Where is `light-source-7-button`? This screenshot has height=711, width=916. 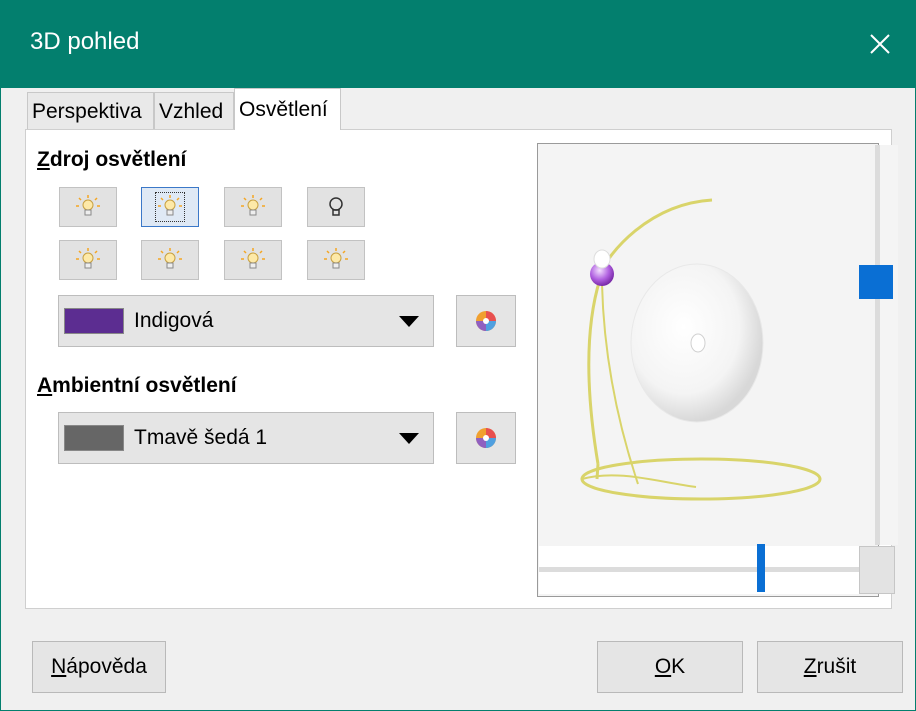
light-source-7-button is located at coordinates (253, 260).